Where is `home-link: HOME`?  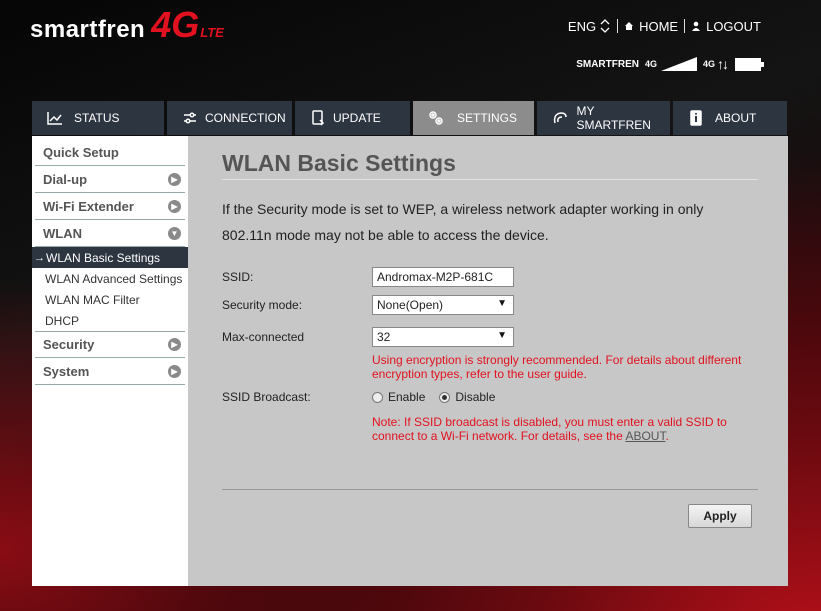 home-link: HOME is located at coordinates (651, 26).